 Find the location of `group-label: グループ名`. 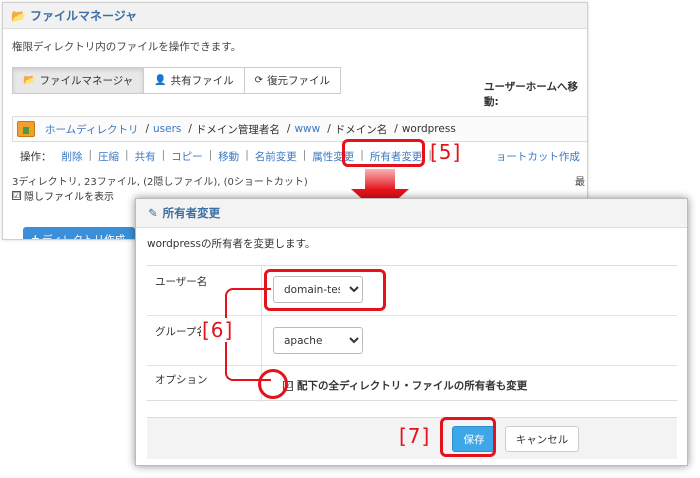

group-label: グループ名 is located at coordinates (181, 332).